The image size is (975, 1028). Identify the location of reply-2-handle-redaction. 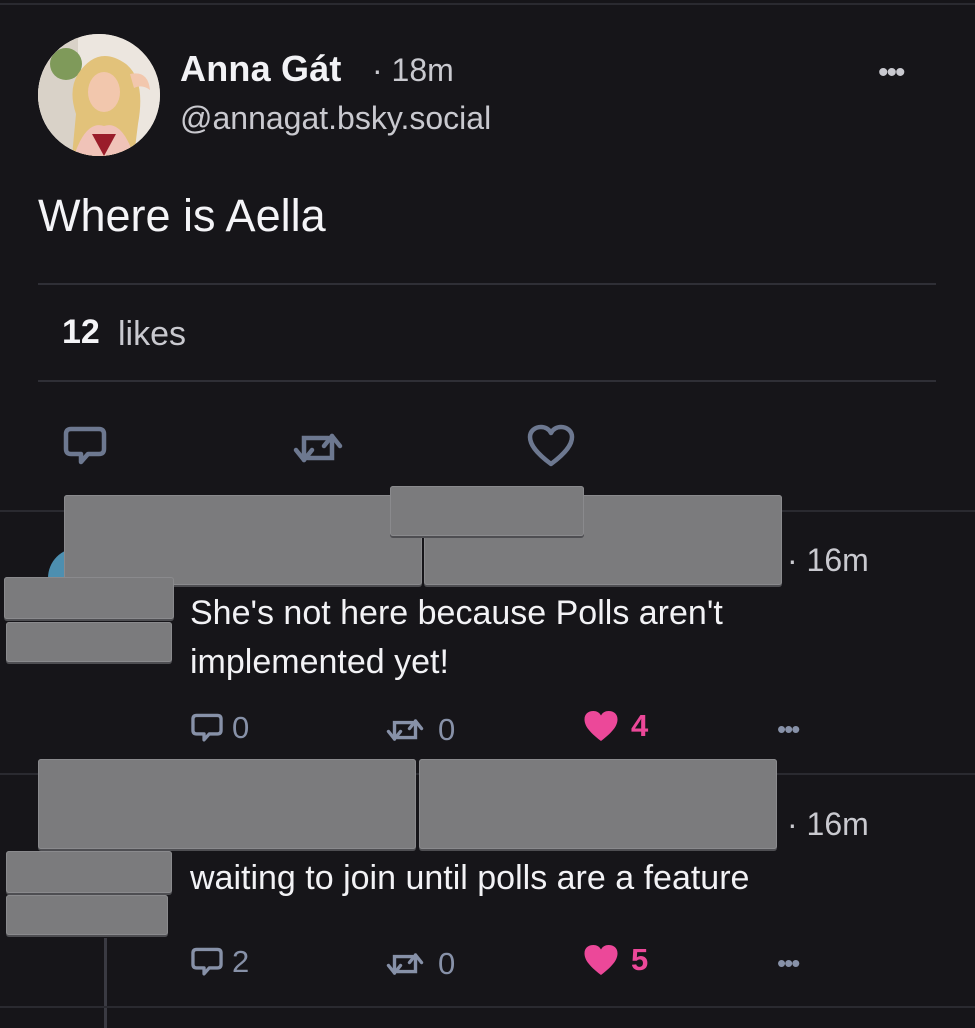
(598, 804).